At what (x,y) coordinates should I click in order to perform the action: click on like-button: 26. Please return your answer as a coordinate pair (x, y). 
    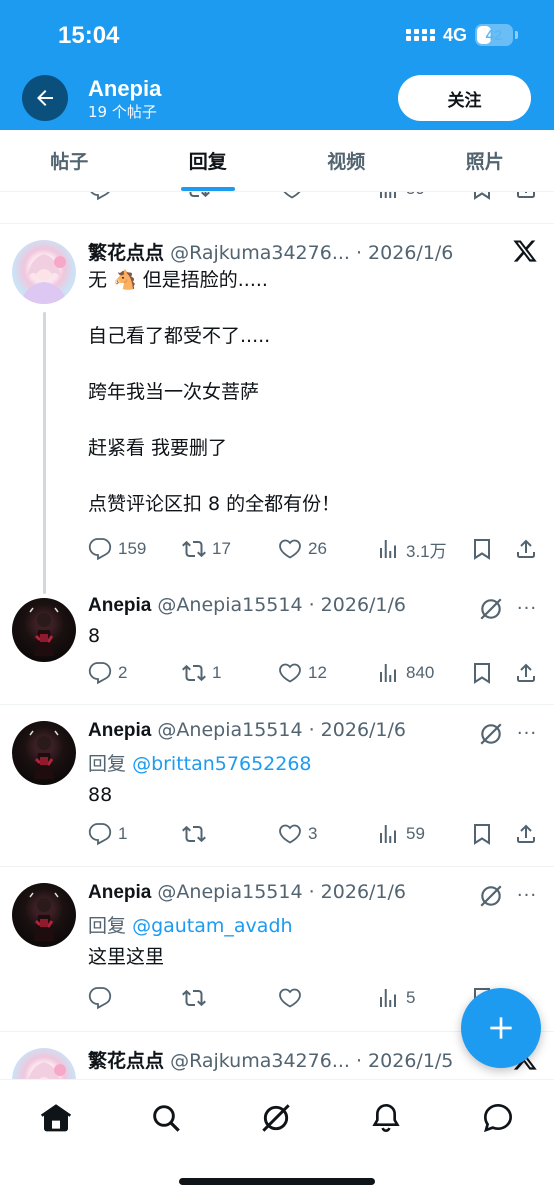
    Looking at the image, I should click on (302, 549).